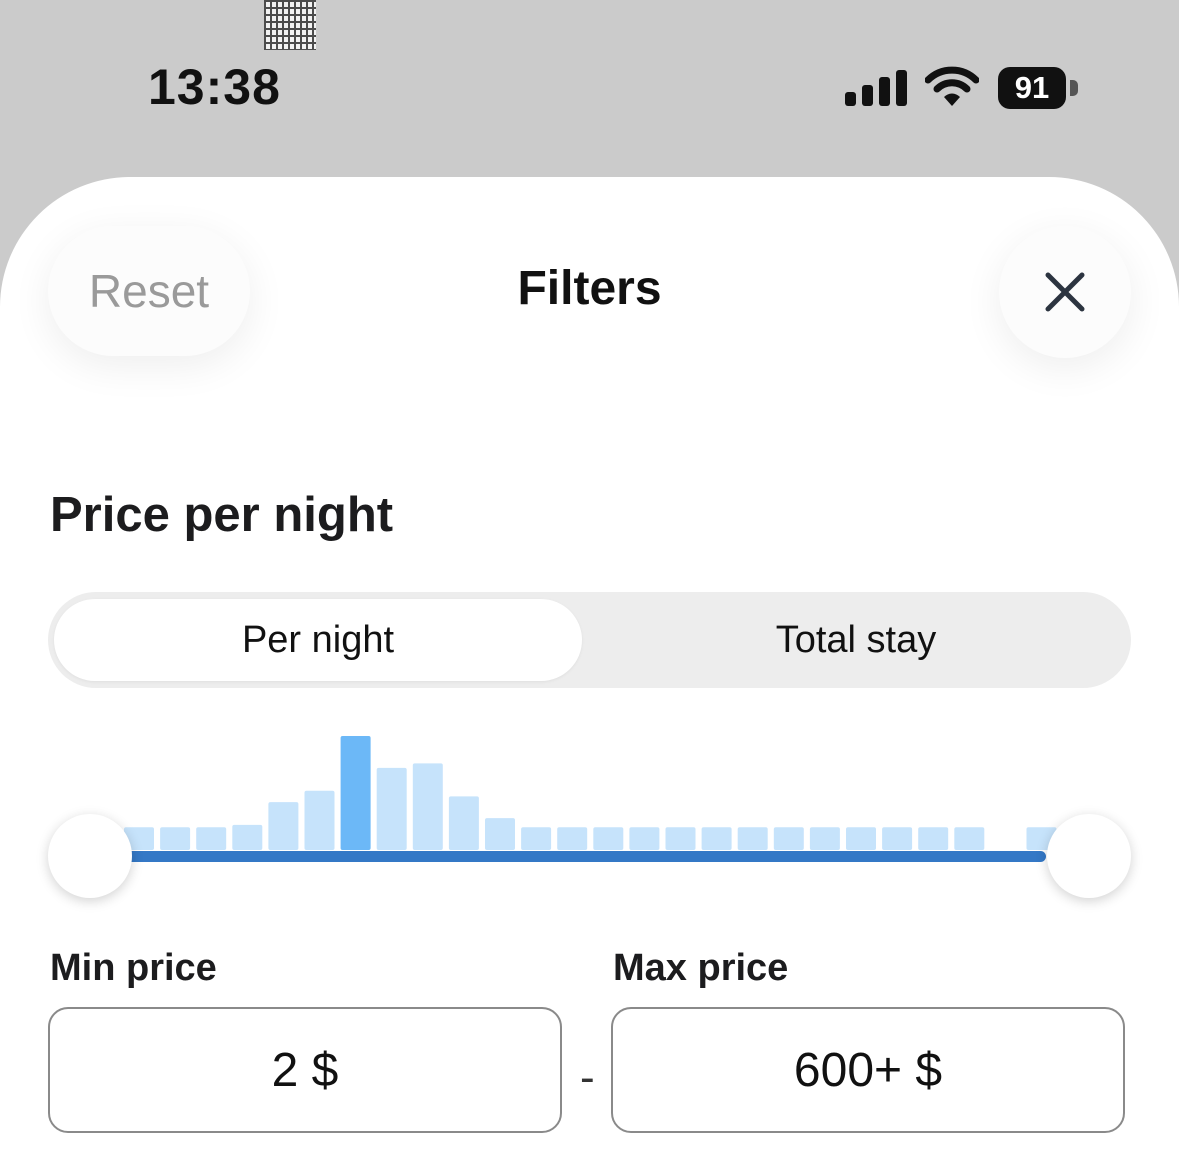  What do you see at coordinates (90, 856) in the screenshot?
I see `min-price-handle` at bounding box center [90, 856].